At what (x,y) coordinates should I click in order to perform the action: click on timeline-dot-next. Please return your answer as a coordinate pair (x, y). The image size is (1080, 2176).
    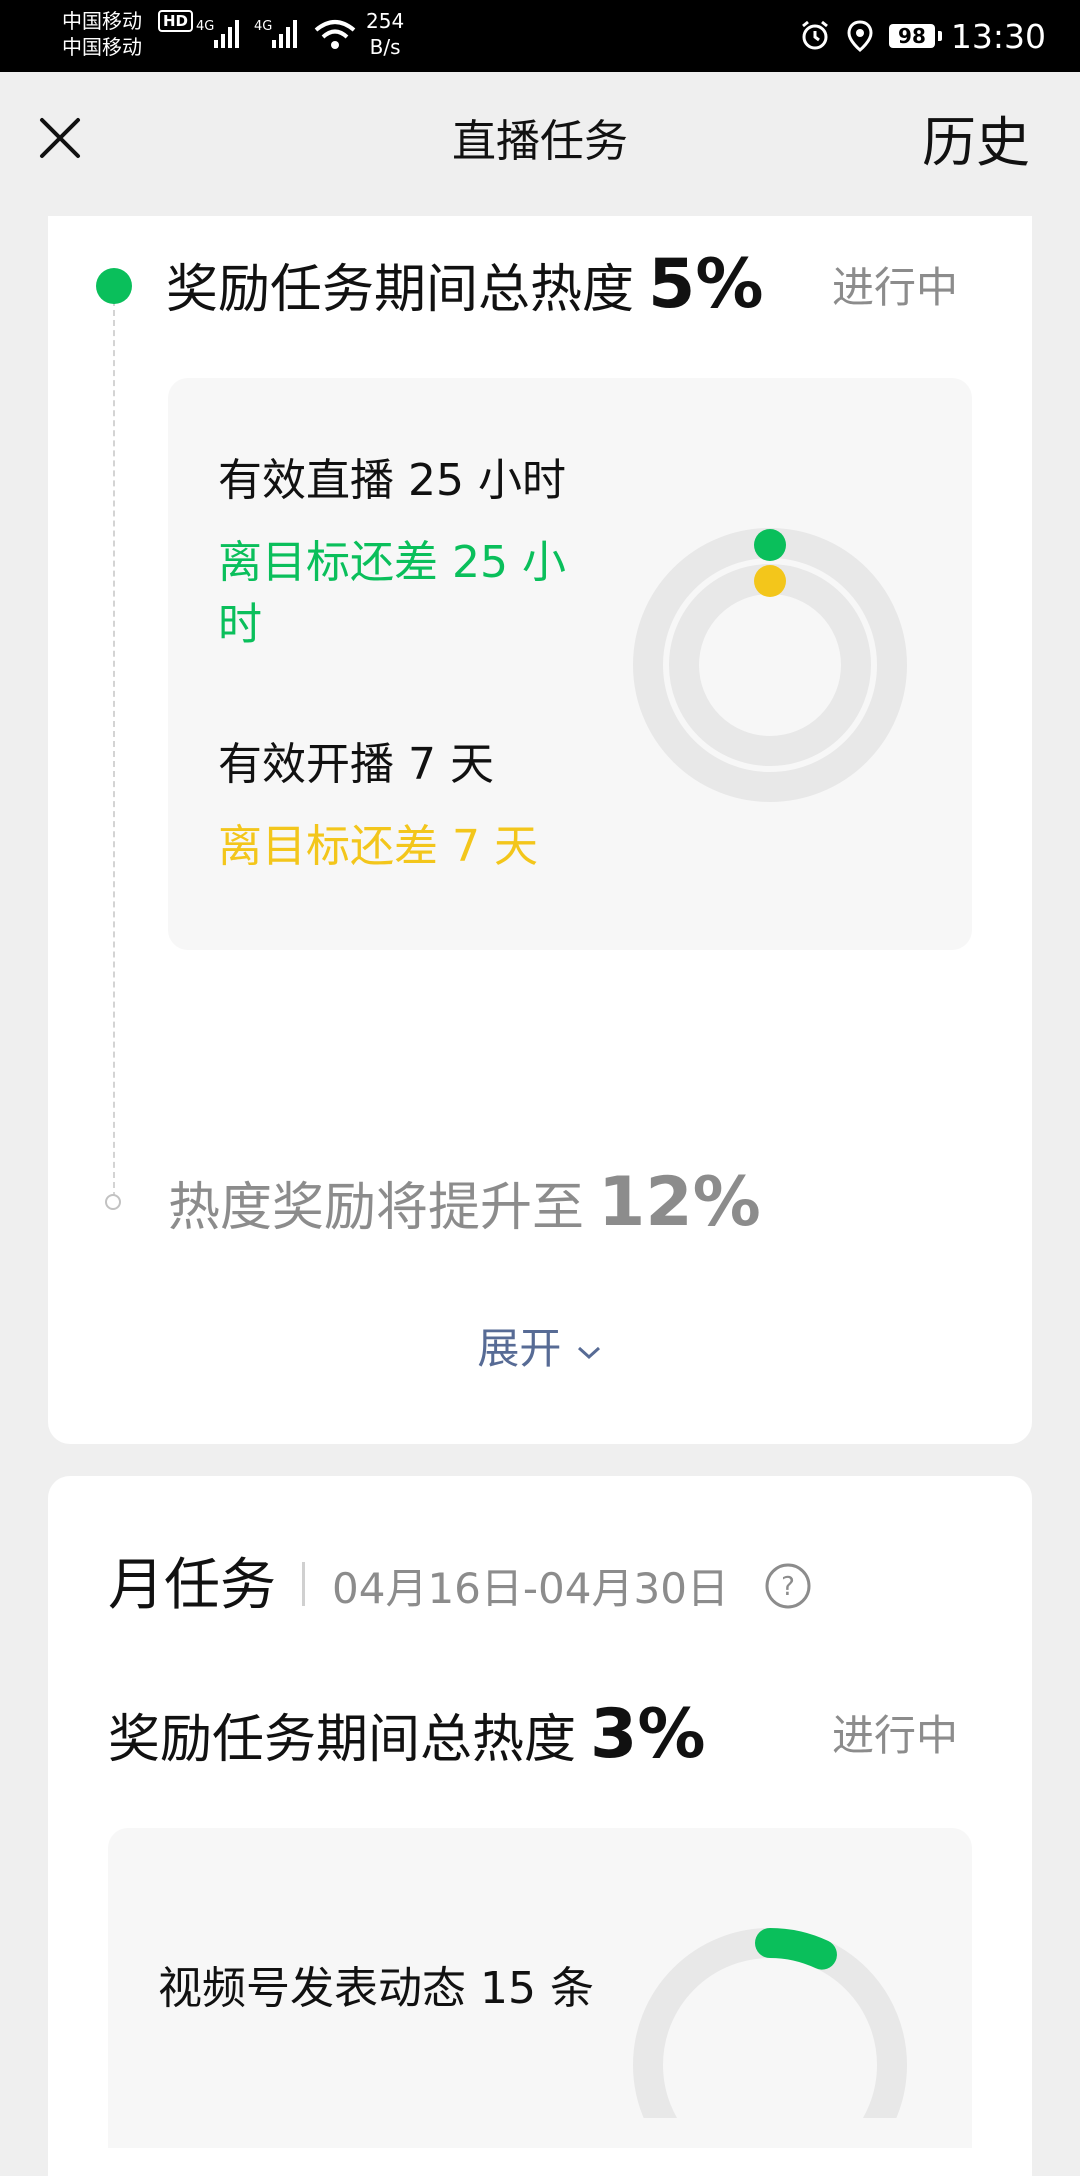
    Looking at the image, I should click on (113, 1202).